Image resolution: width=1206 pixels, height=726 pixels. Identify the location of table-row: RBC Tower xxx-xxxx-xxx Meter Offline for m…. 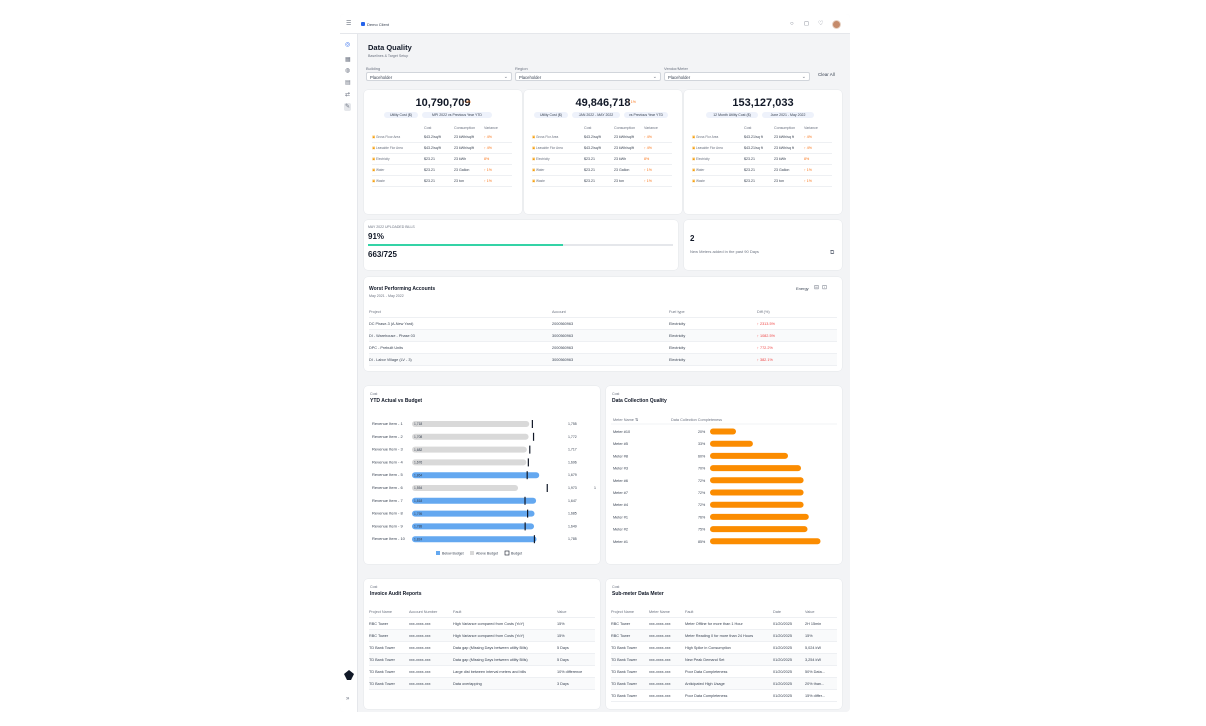
(724, 624).